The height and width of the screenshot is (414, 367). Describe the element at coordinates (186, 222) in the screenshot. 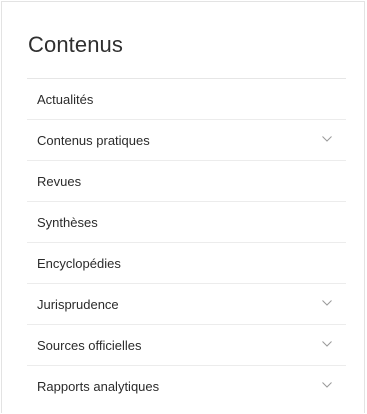

I see `menu-item-syntheses: Synthèses` at that location.